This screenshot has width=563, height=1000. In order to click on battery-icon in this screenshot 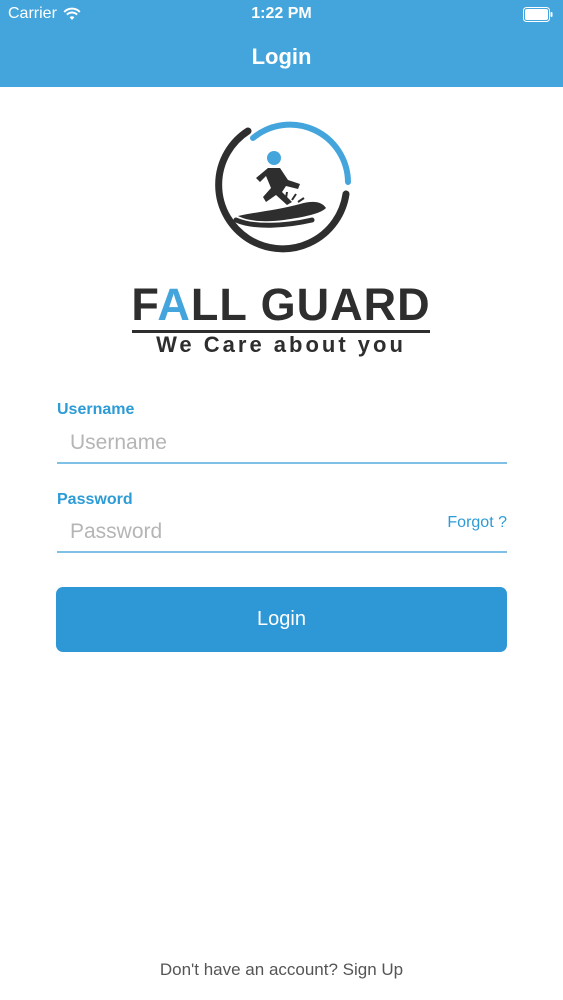, I will do `click(538, 14)`.